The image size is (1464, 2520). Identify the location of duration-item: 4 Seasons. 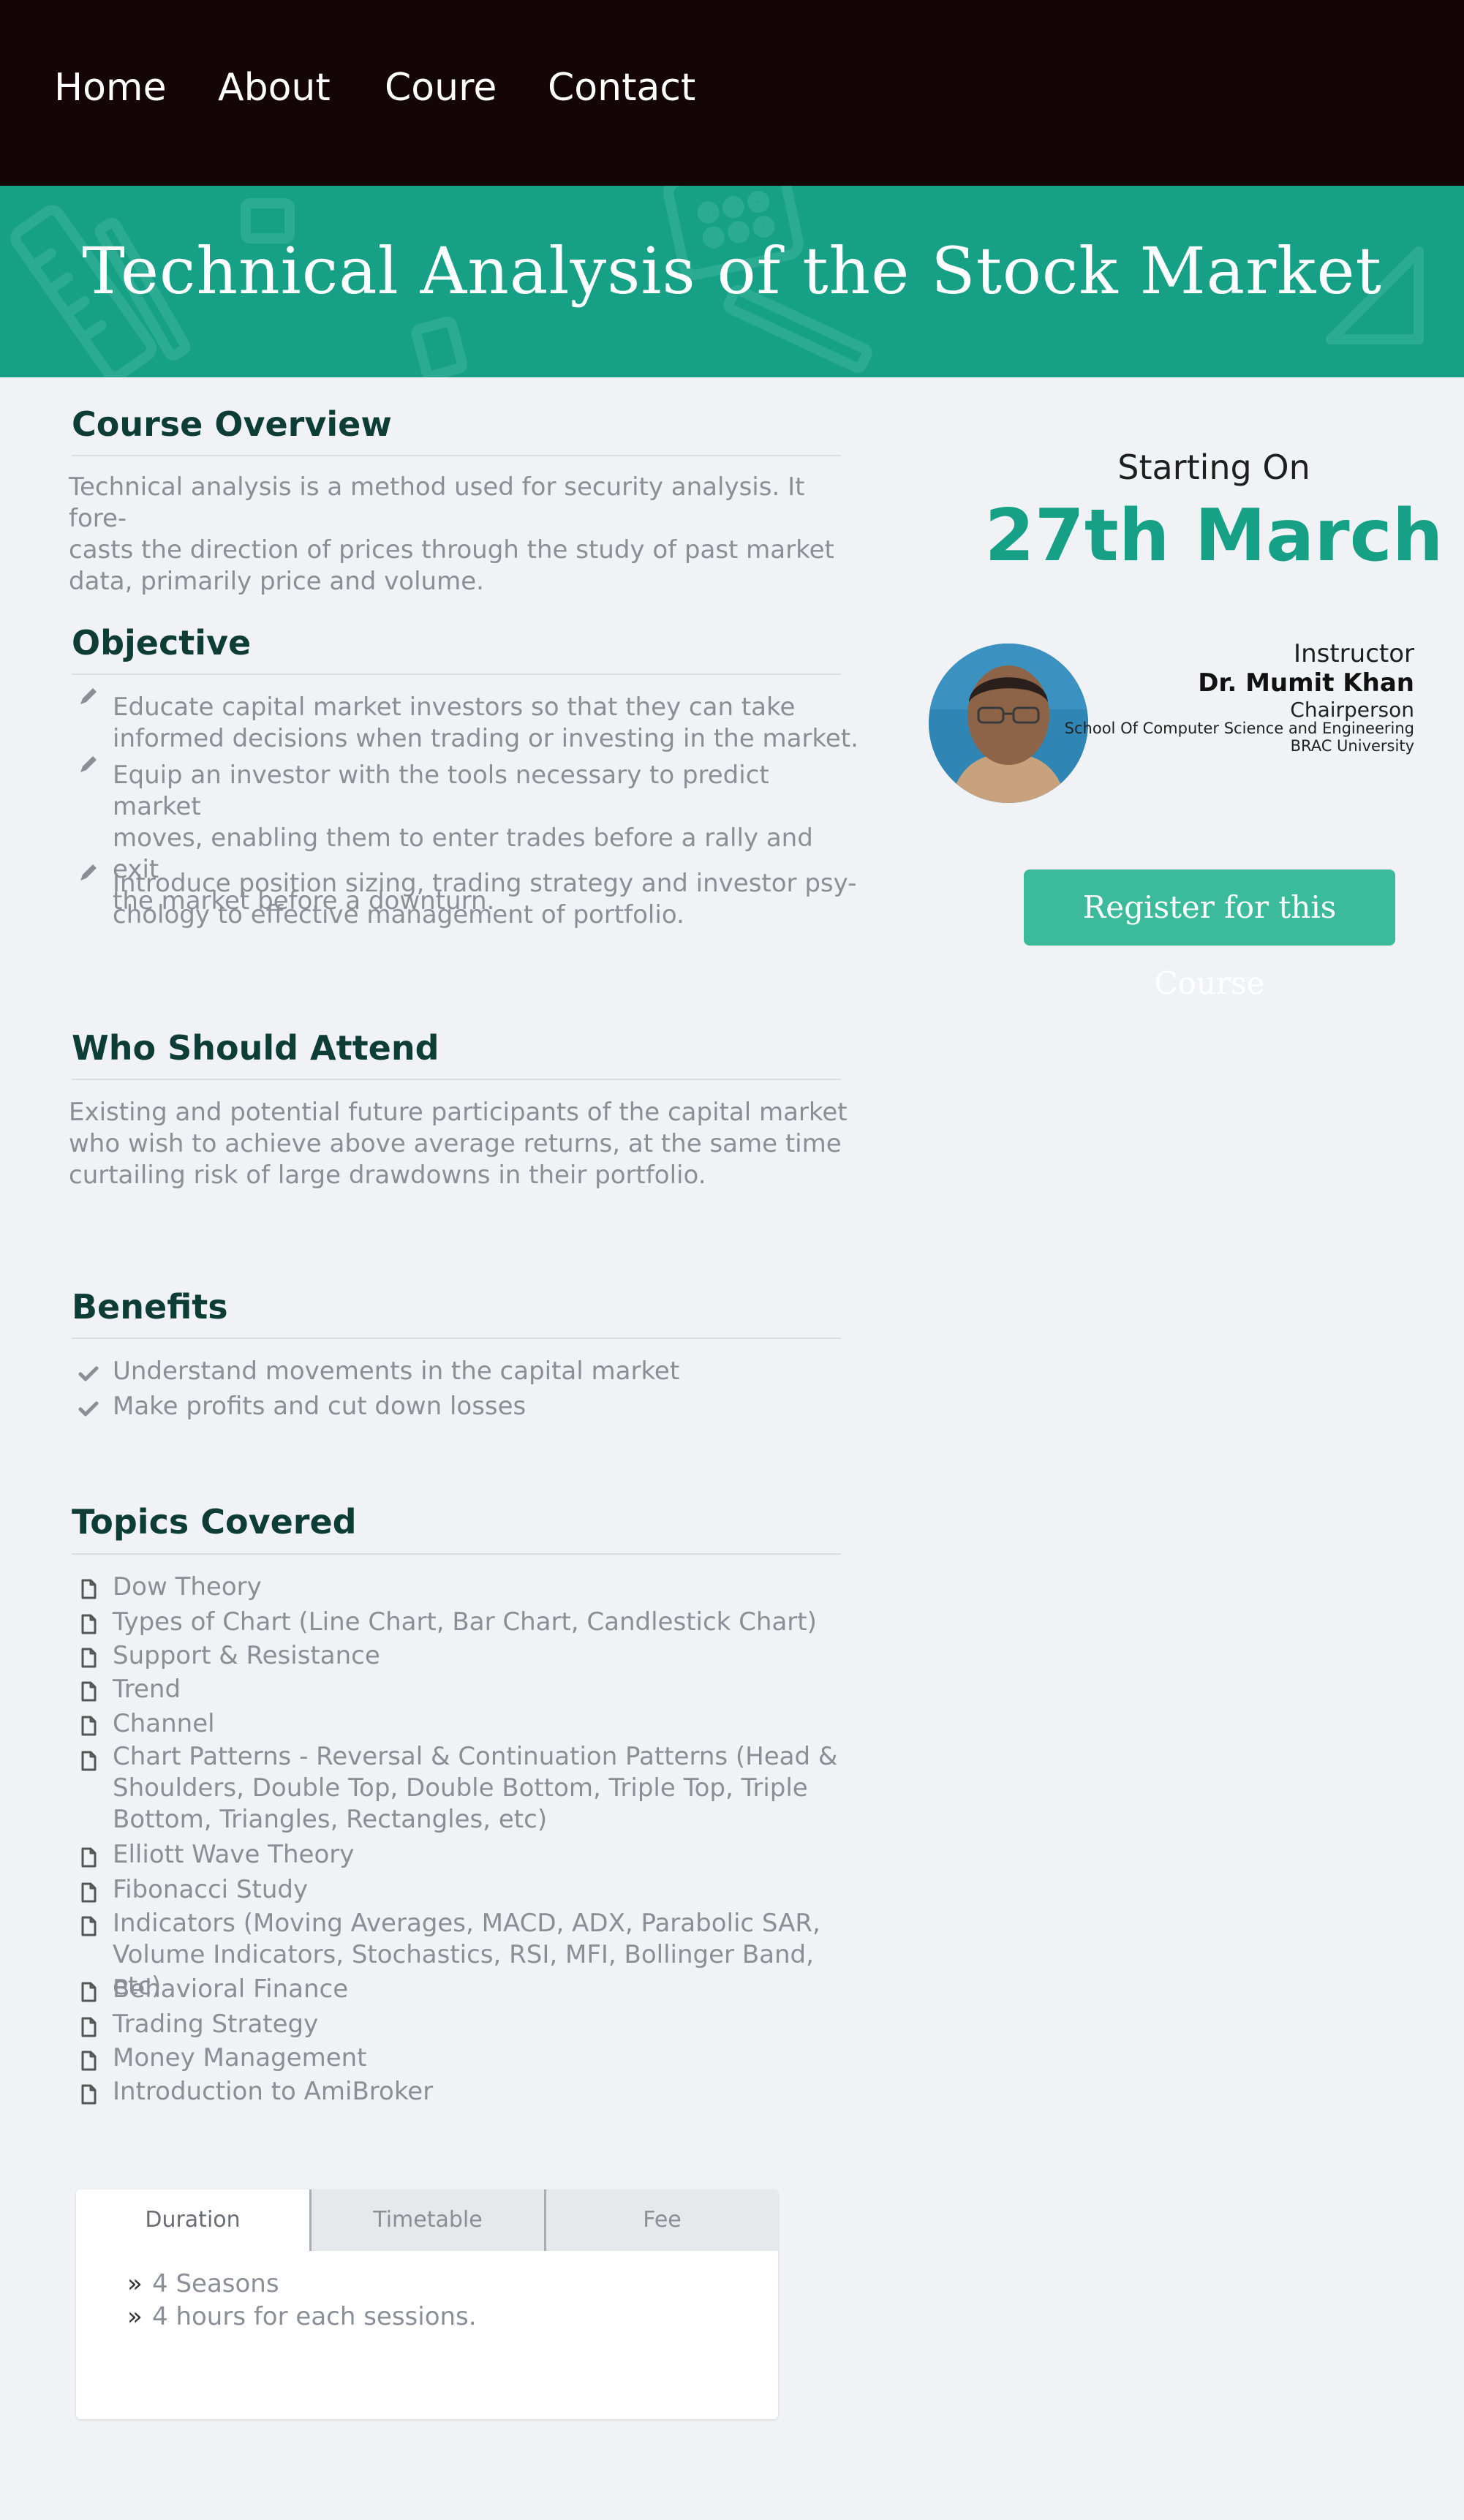
(215, 2283).